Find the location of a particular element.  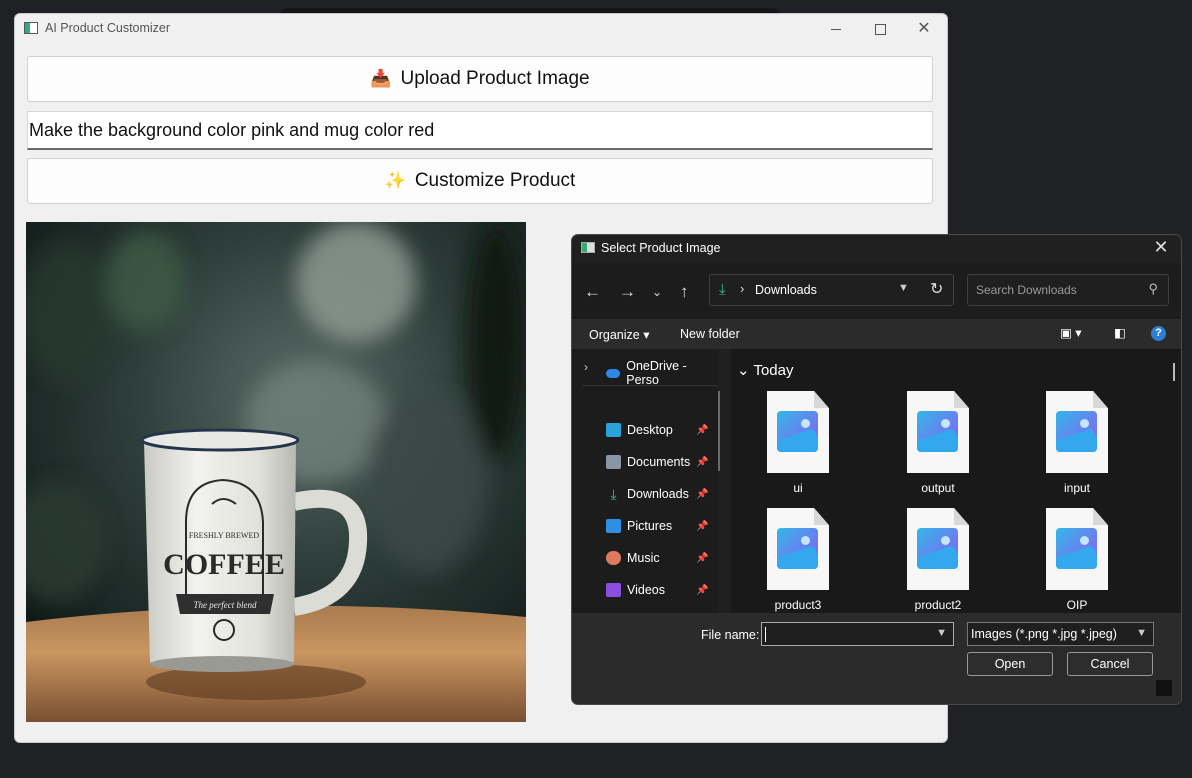

cancel-button: Cancel is located at coordinates (1110, 664).